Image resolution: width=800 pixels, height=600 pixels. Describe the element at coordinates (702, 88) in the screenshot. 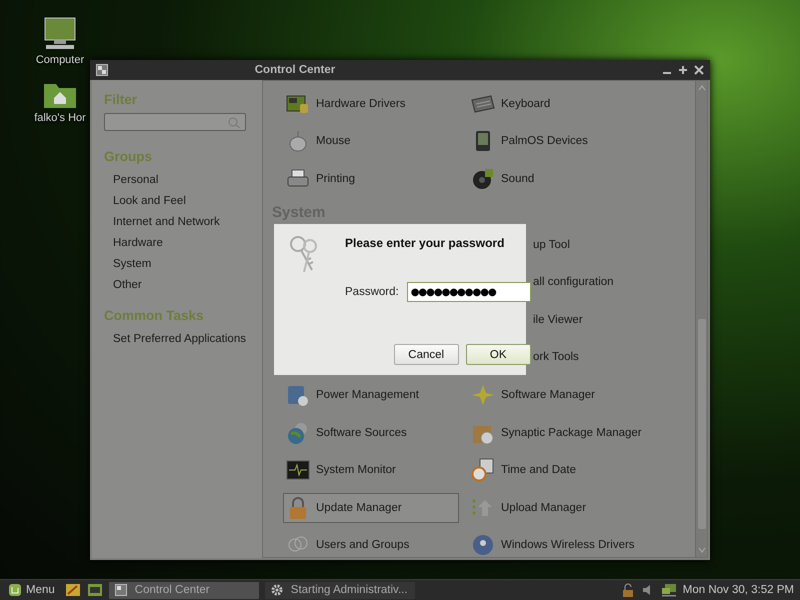

I see `scroll-up-icon` at that location.